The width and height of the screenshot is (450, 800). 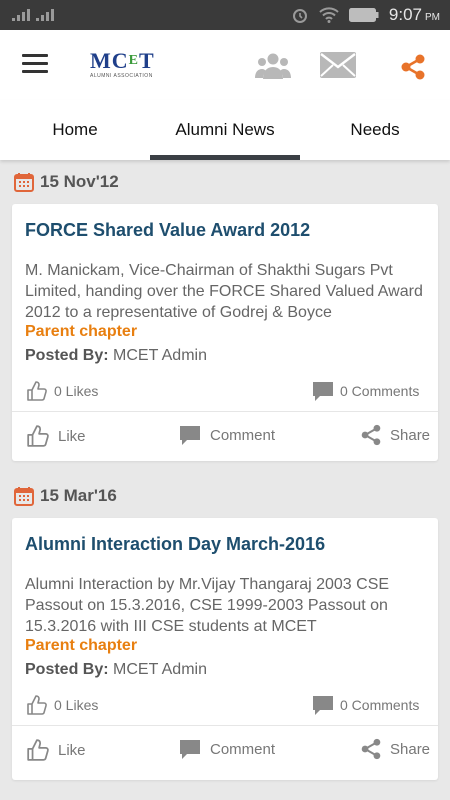 I want to click on battery-icon, so click(x=363, y=15).